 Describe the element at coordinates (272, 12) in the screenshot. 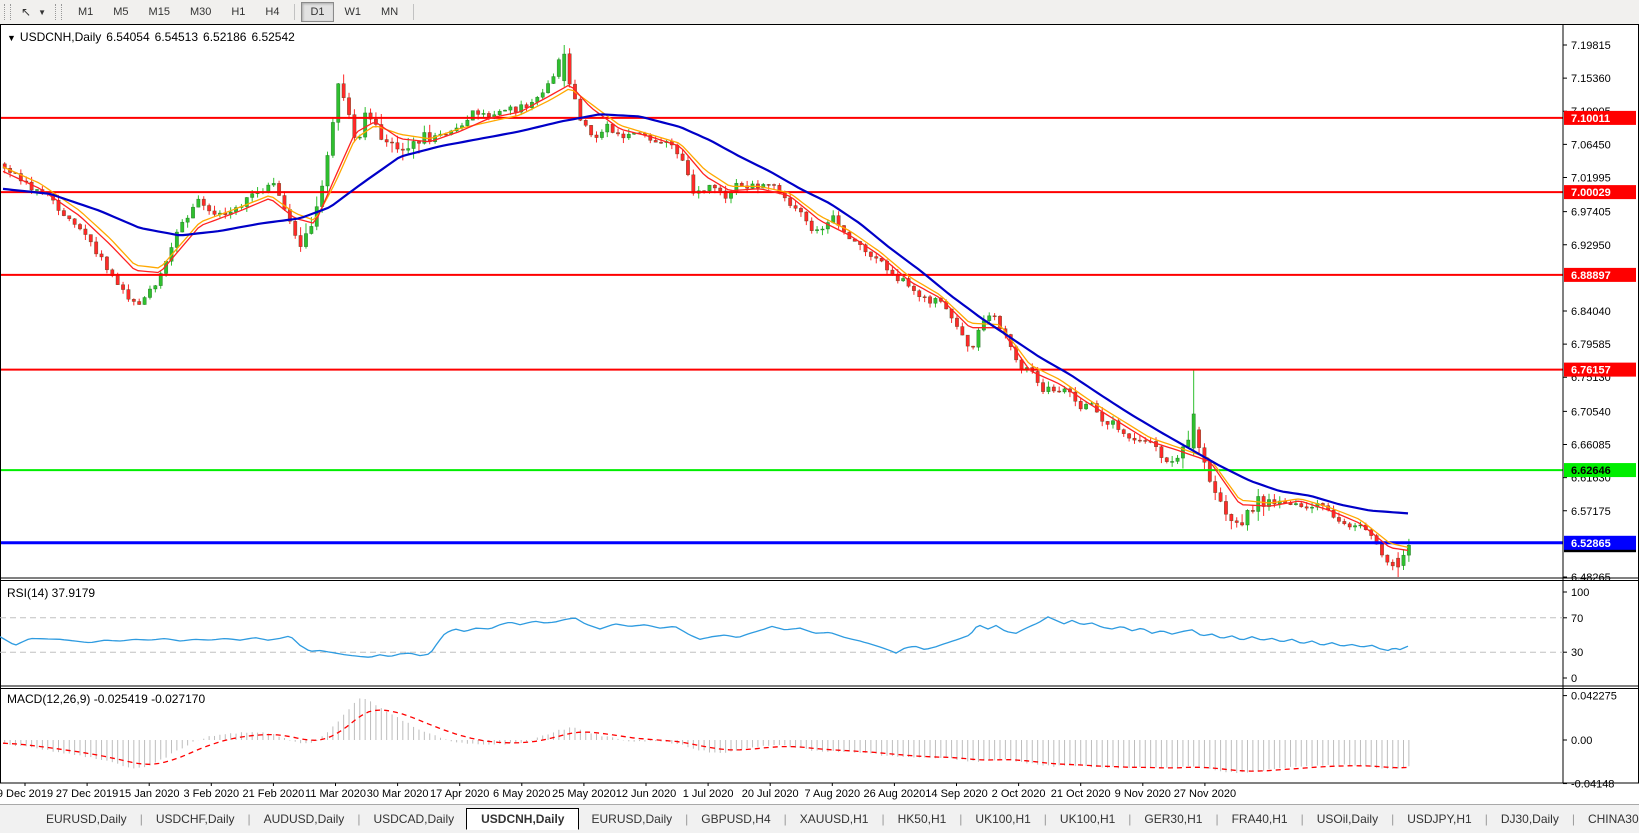

I see `timeframe-button-h4: H4` at that location.